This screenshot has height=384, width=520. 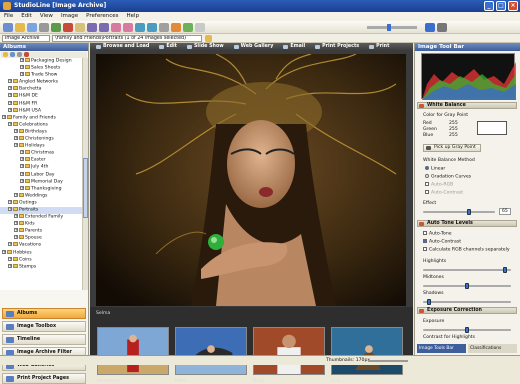 What do you see at coordinates (122, 47) in the screenshot?
I see `tab-browse-and-load: Browse and Load` at bounding box center [122, 47].